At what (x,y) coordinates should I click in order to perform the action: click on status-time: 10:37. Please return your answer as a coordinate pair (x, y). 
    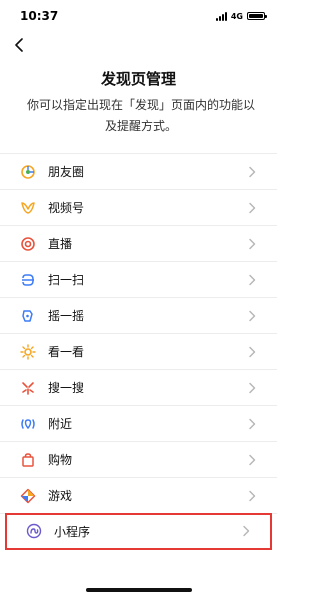
    Looking at the image, I should click on (39, 16).